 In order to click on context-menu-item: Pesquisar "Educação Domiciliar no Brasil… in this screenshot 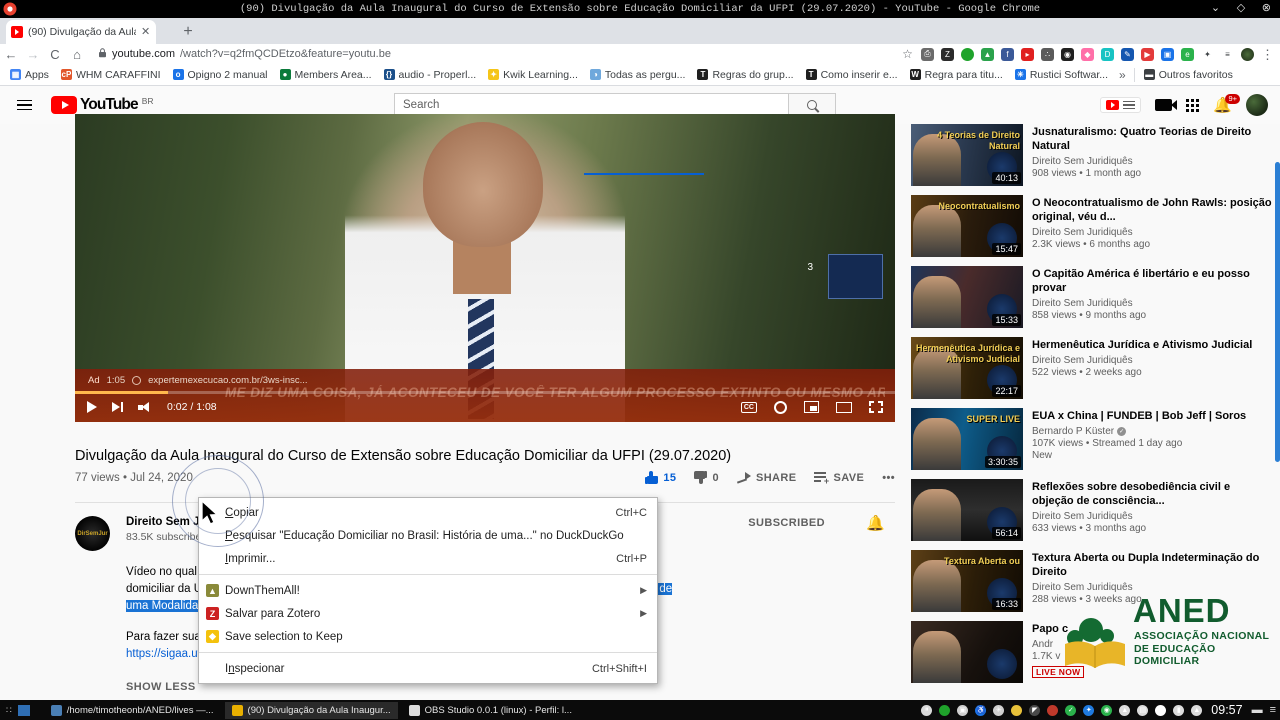, I will do `click(428, 535)`.